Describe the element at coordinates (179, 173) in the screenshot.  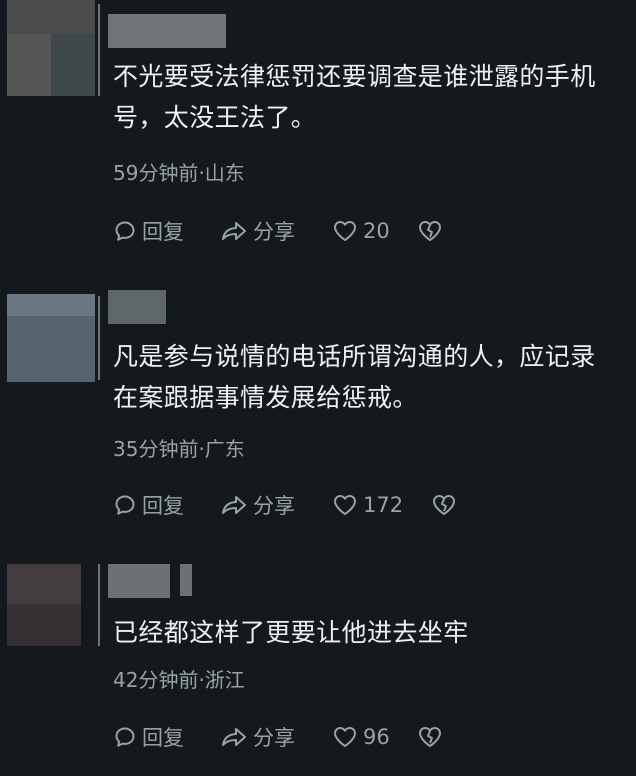
I see `comment-meta: 59分钟前·山东` at that location.